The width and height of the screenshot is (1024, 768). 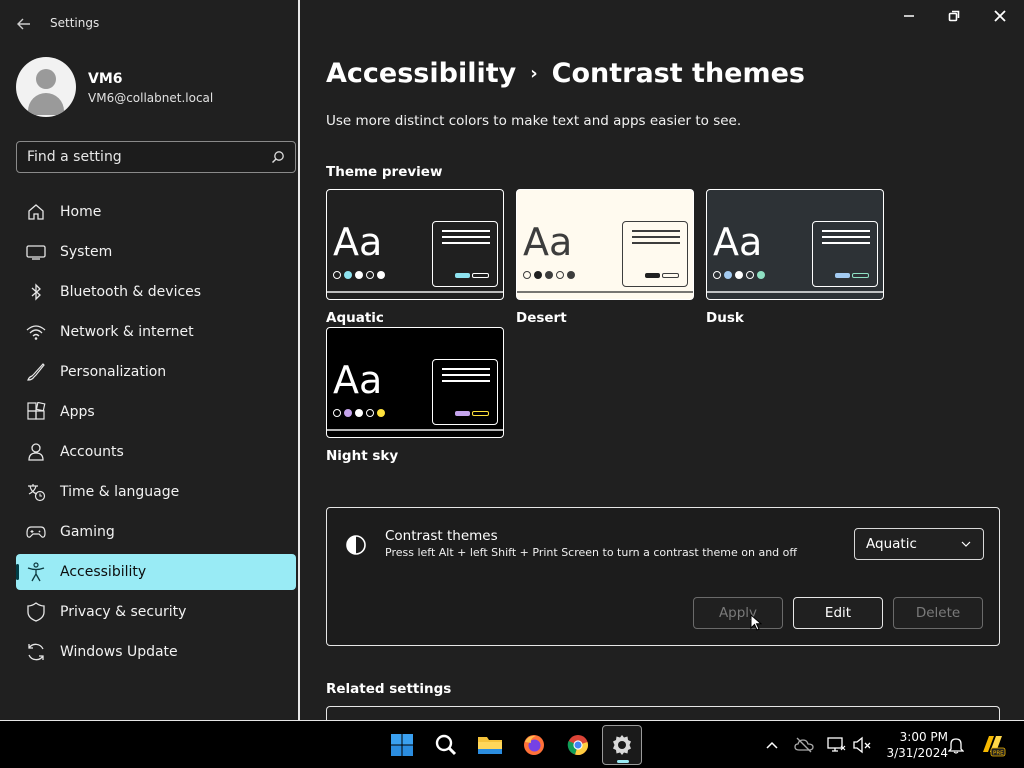 What do you see at coordinates (77, 412) in the screenshot?
I see `sidebar-item-label: Apps` at bounding box center [77, 412].